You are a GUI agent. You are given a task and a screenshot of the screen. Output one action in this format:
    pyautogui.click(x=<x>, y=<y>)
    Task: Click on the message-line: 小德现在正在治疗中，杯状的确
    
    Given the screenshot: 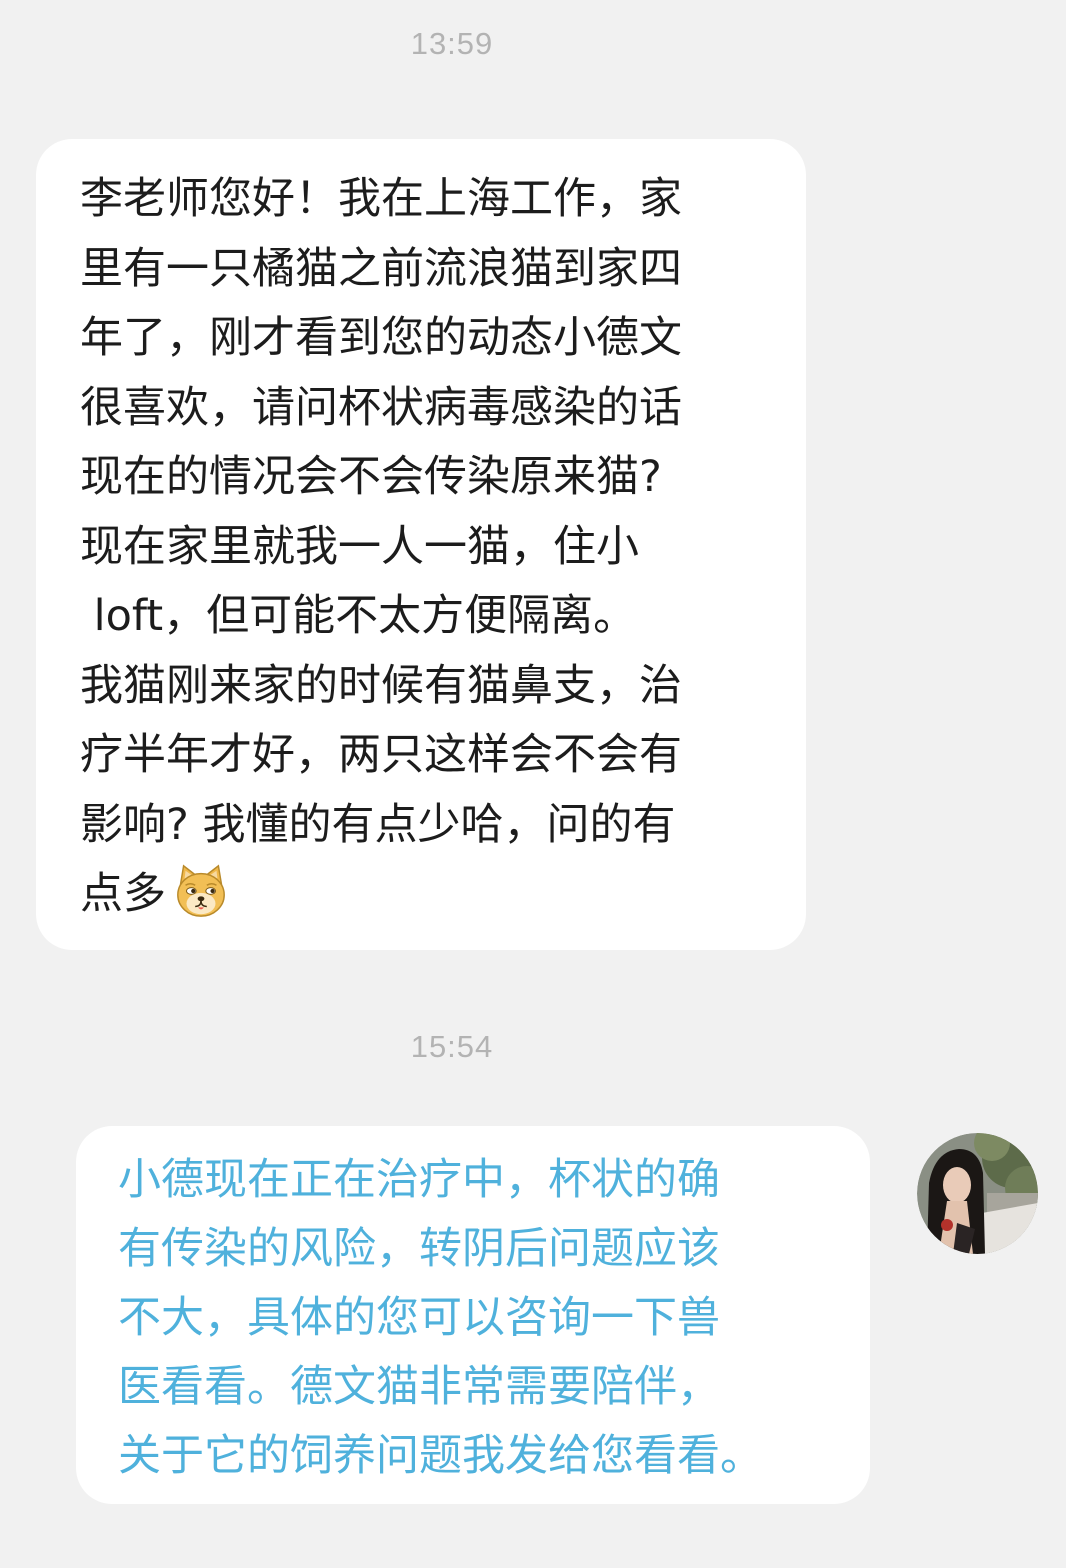 What is the action you would take?
    pyautogui.click(x=419, y=1180)
    